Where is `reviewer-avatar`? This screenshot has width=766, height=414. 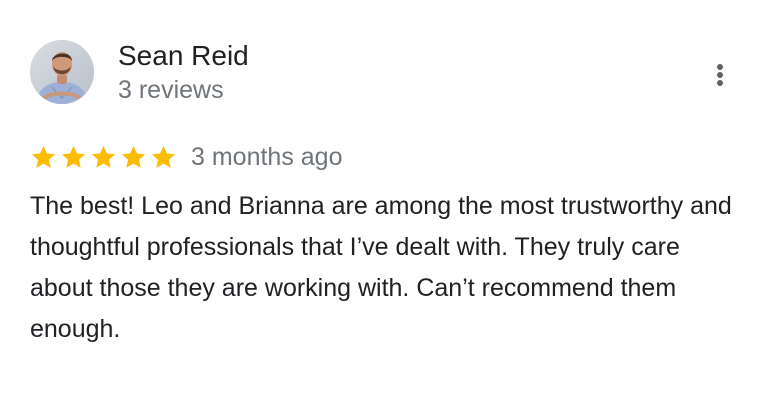
reviewer-avatar is located at coordinates (62, 72).